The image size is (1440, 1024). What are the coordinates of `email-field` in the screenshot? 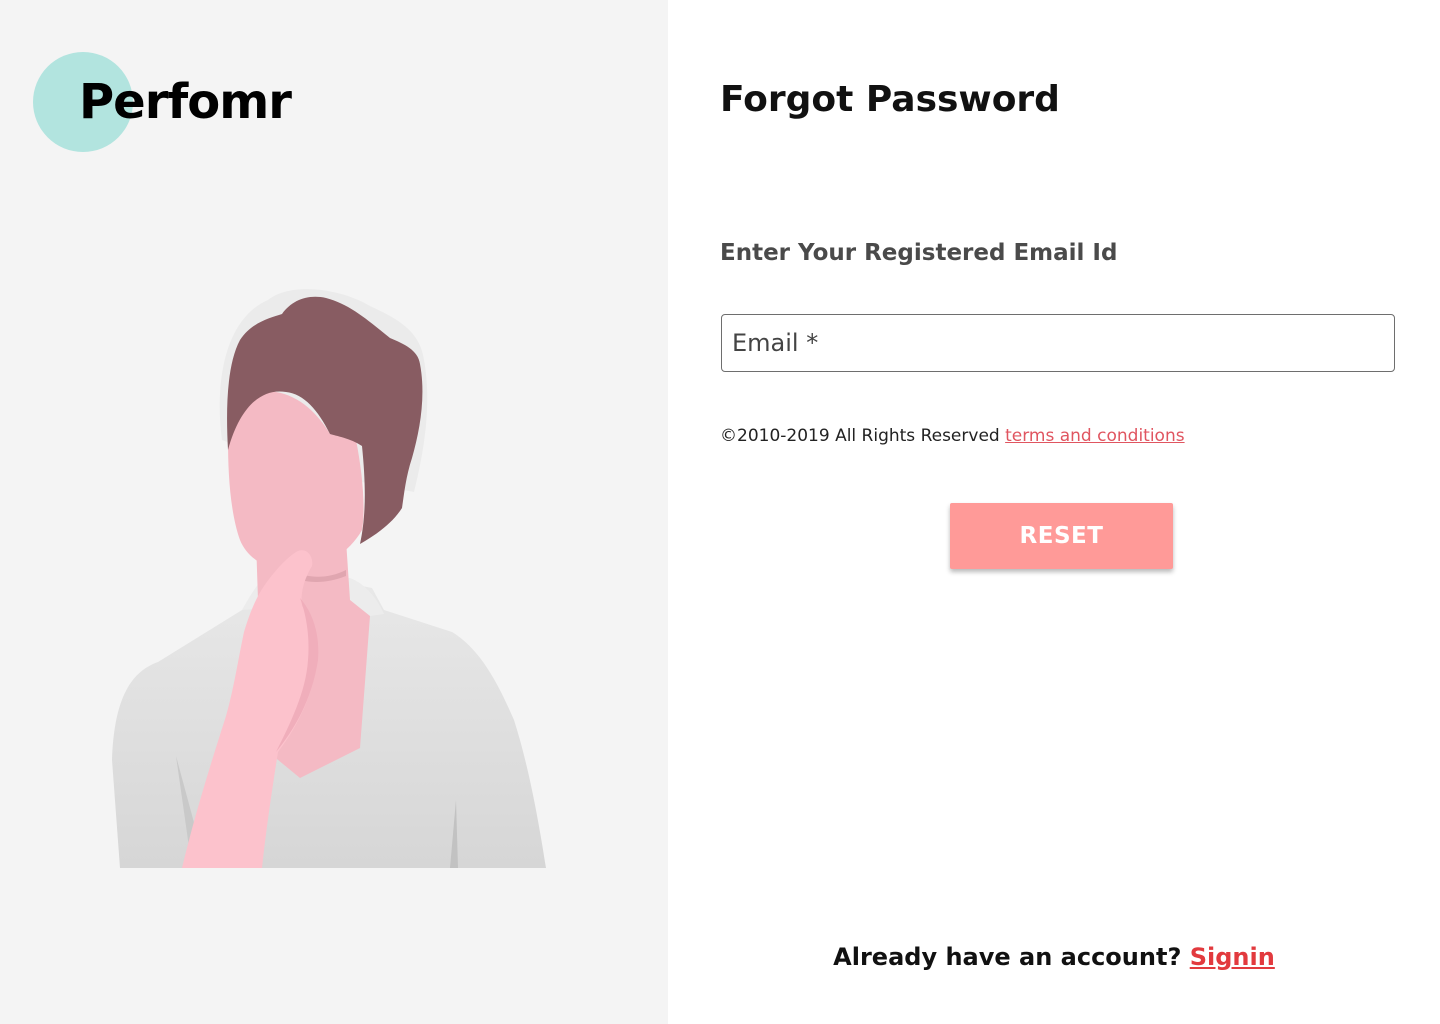 It's located at (1058, 343).